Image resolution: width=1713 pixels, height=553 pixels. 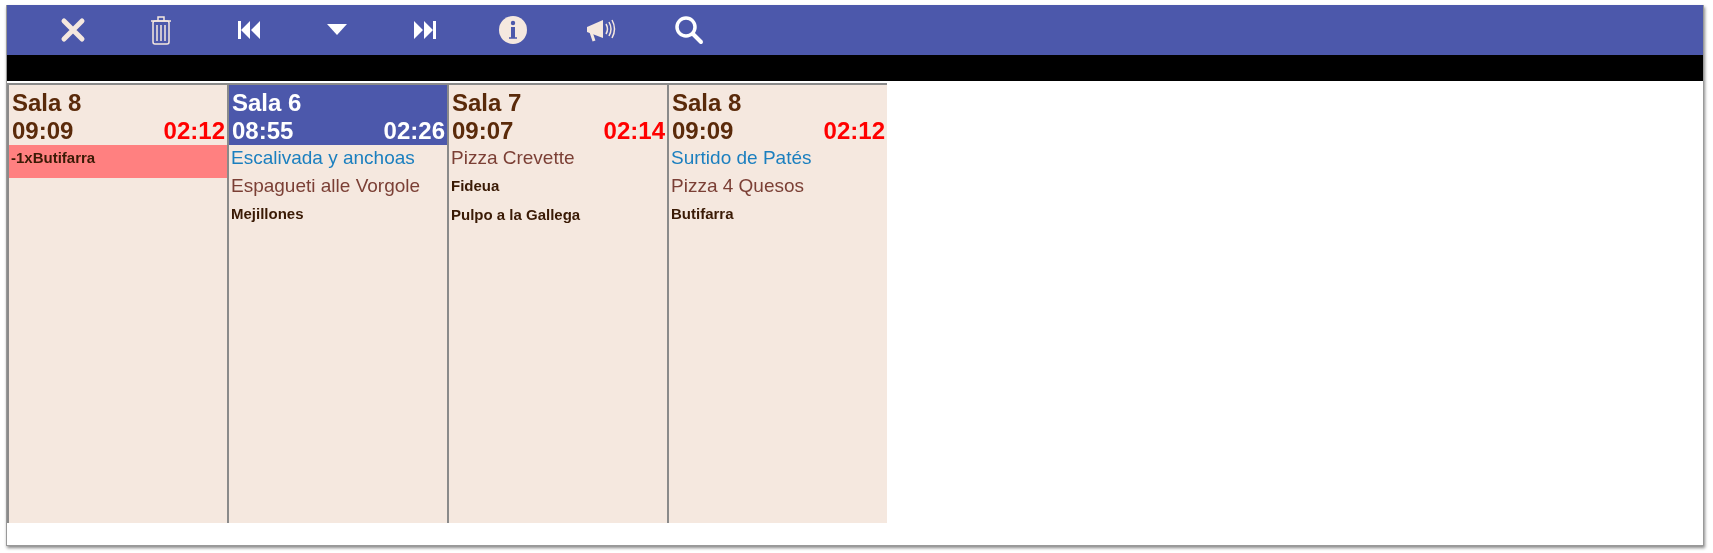 I want to click on elapsed-time: 02:14, so click(x=634, y=131).